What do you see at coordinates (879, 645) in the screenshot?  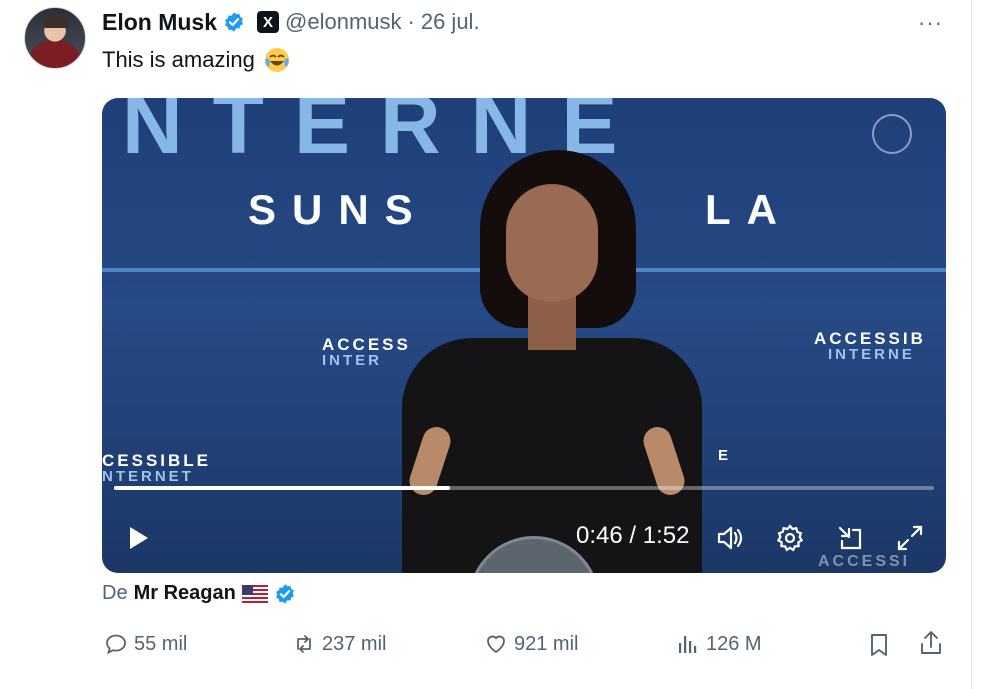 I see `bookmark-icon` at bounding box center [879, 645].